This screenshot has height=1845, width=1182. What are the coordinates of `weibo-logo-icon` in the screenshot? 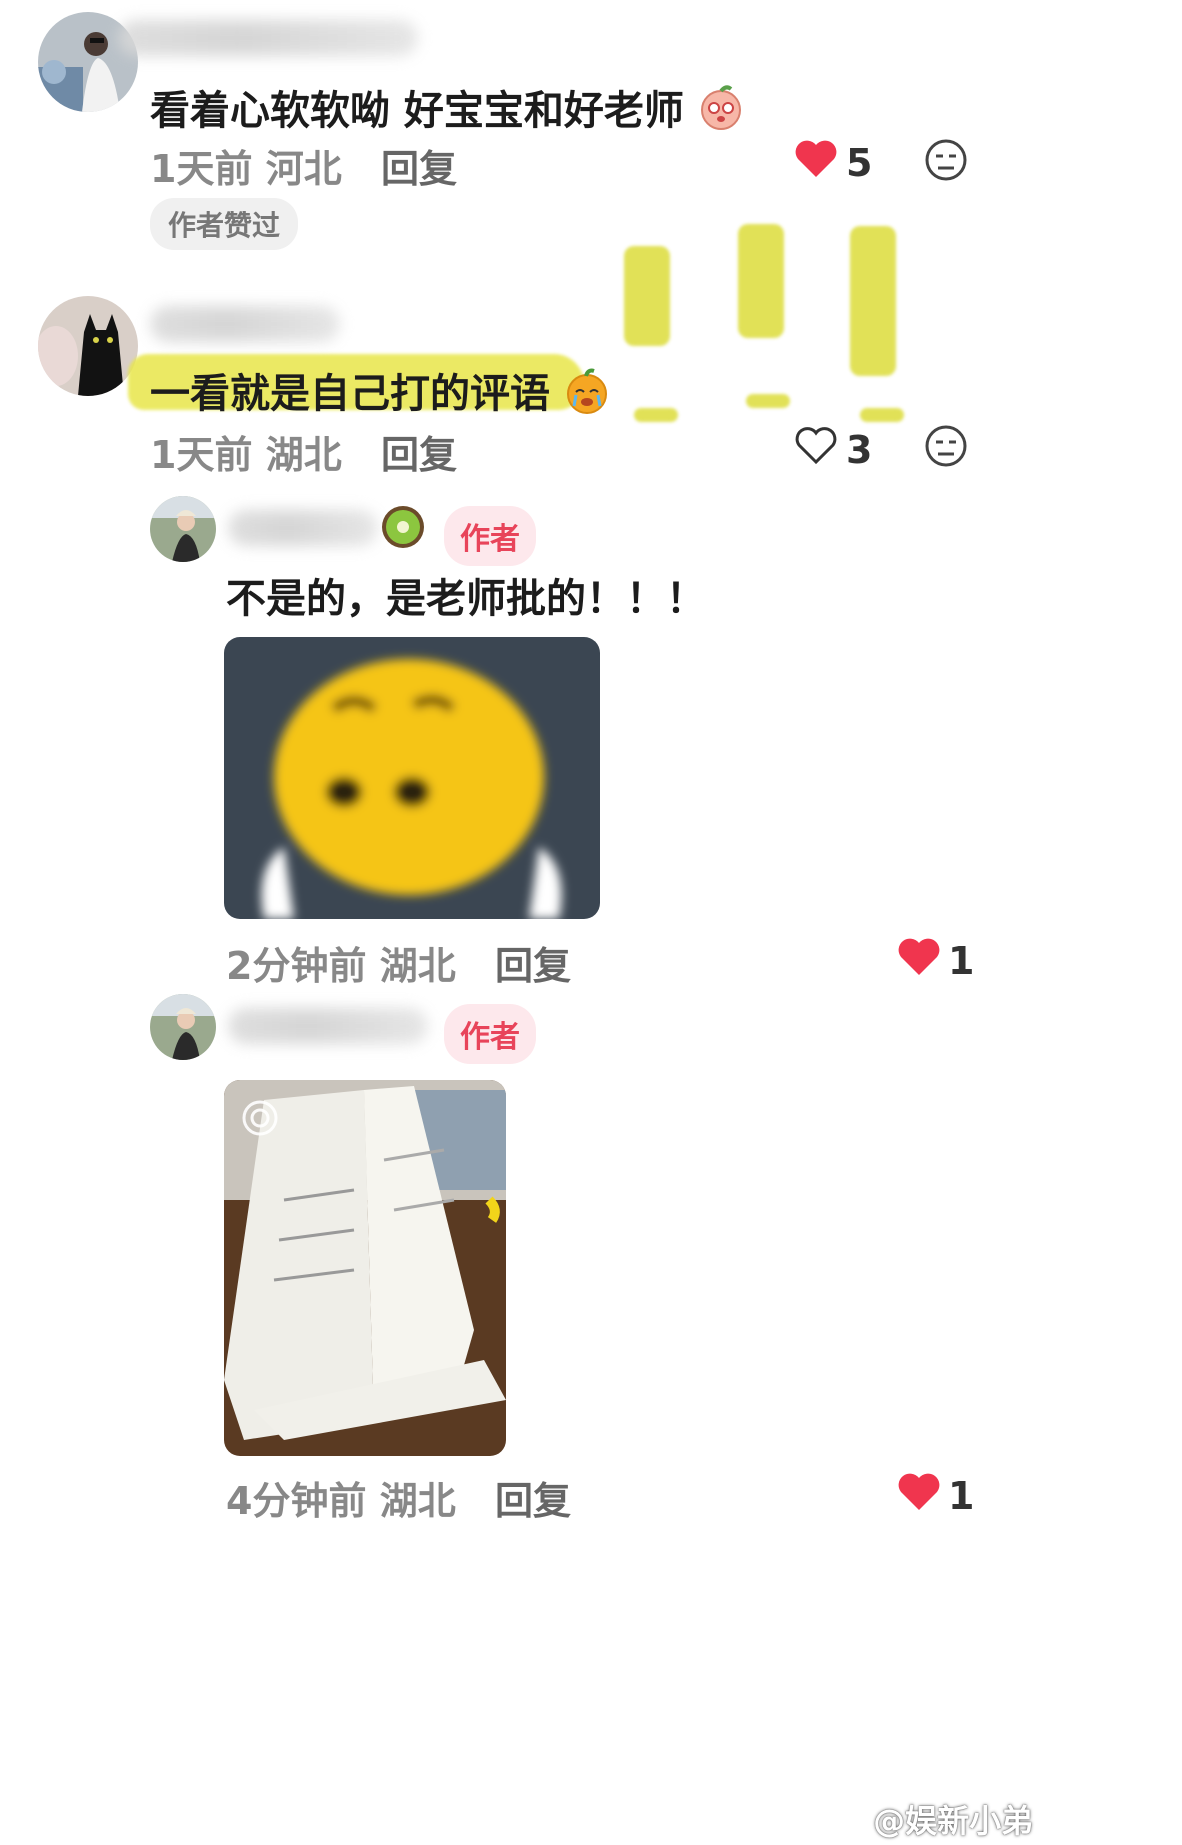 It's located at (842, 1823).